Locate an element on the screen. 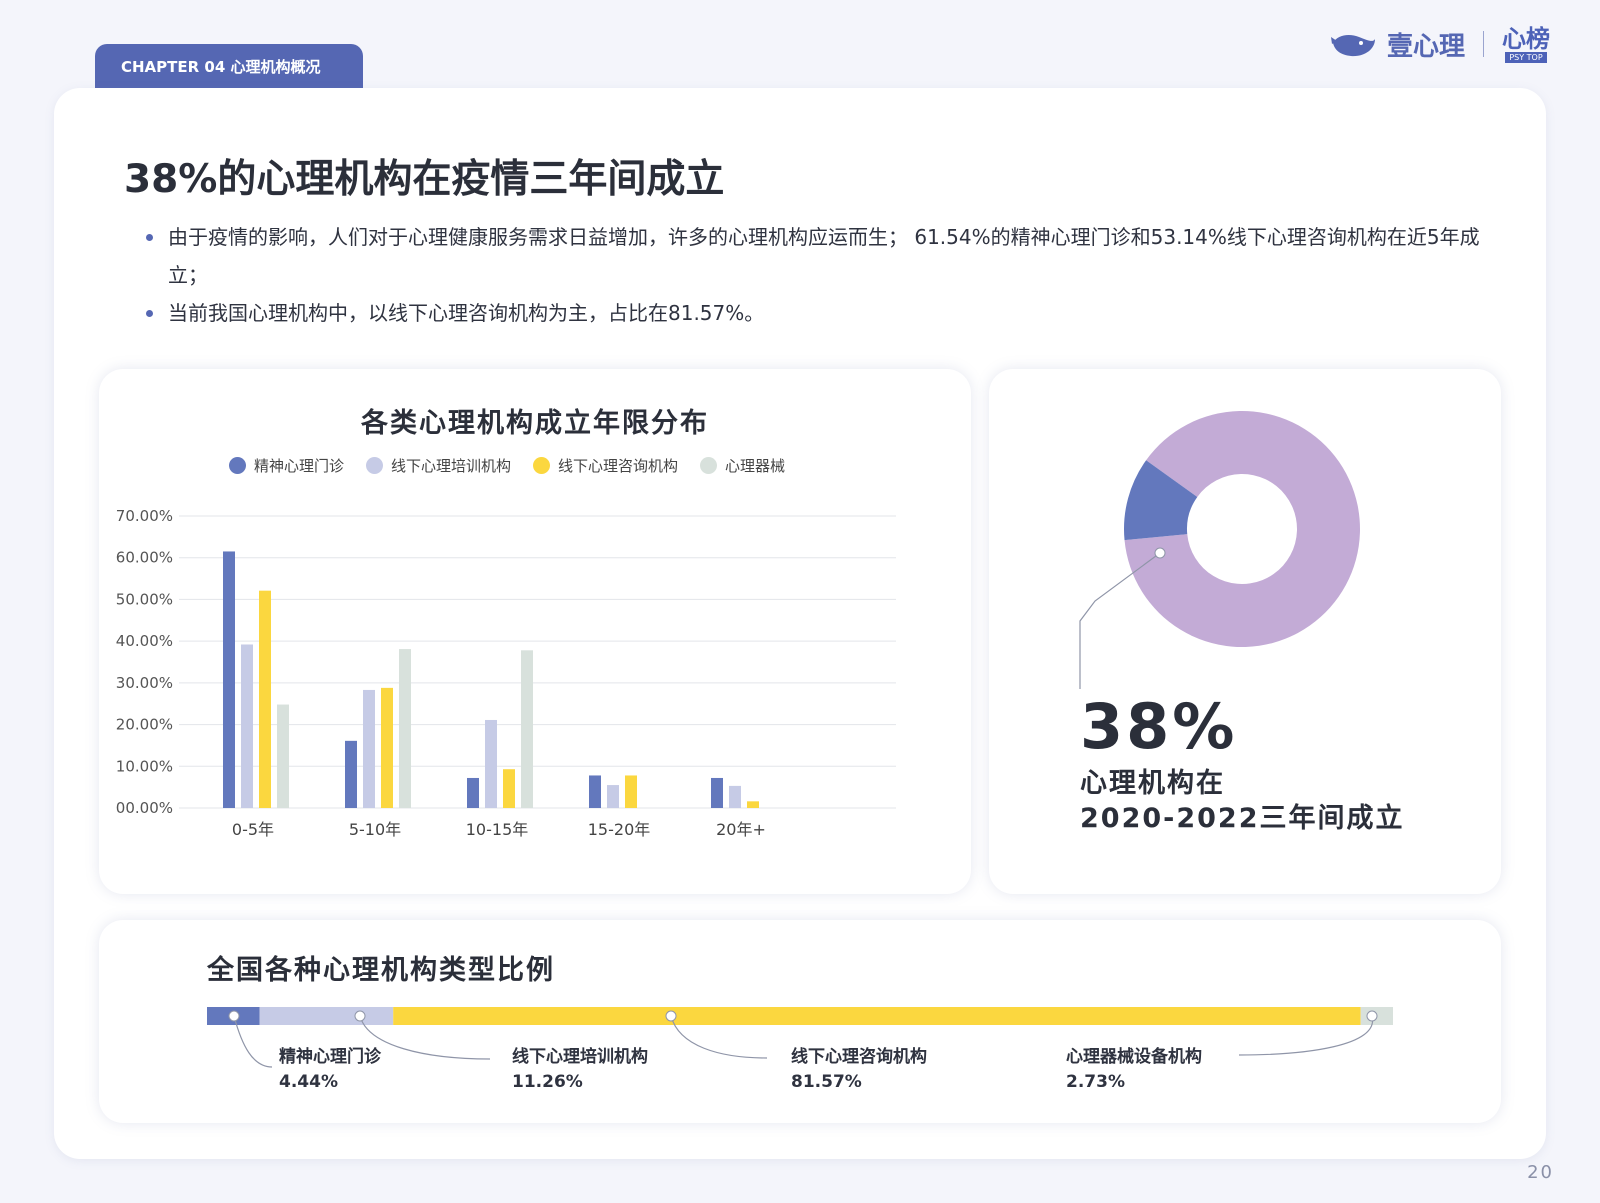 The height and width of the screenshot is (1203, 1600). page-number: 20 is located at coordinates (1540, 1172).